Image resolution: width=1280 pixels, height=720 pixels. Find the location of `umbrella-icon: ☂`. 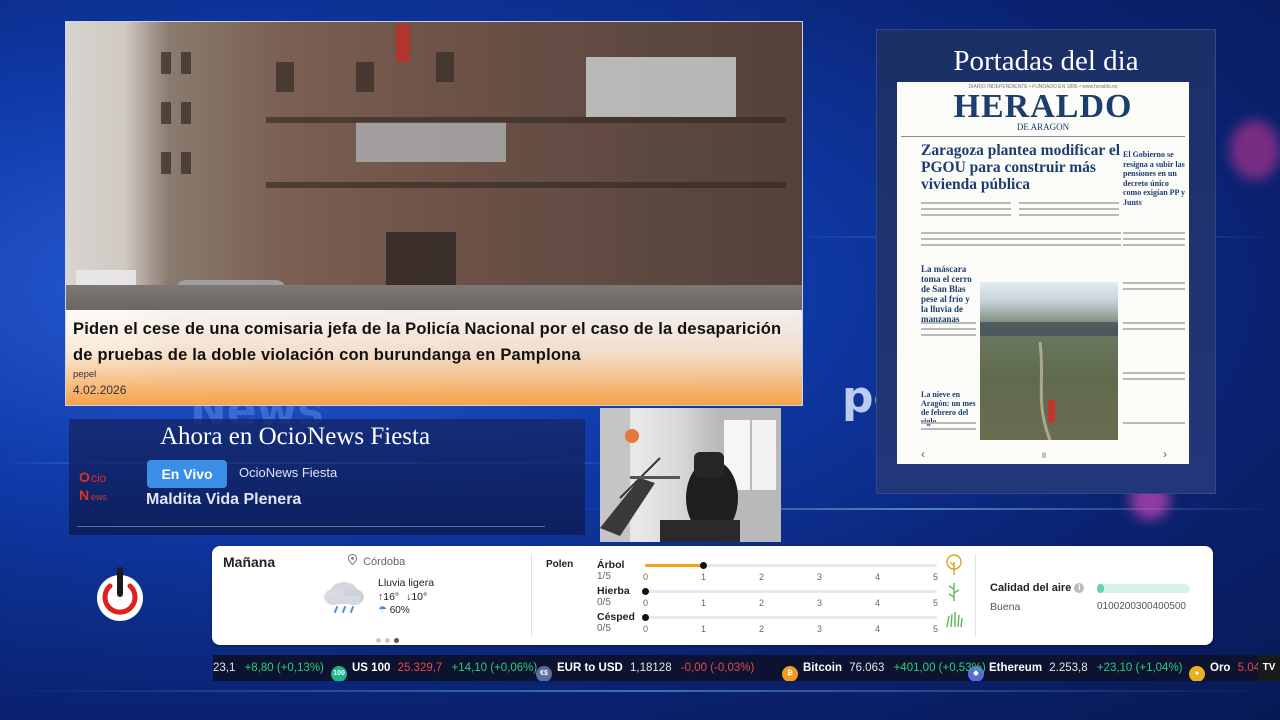

umbrella-icon: ☂ is located at coordinates (382, 610).